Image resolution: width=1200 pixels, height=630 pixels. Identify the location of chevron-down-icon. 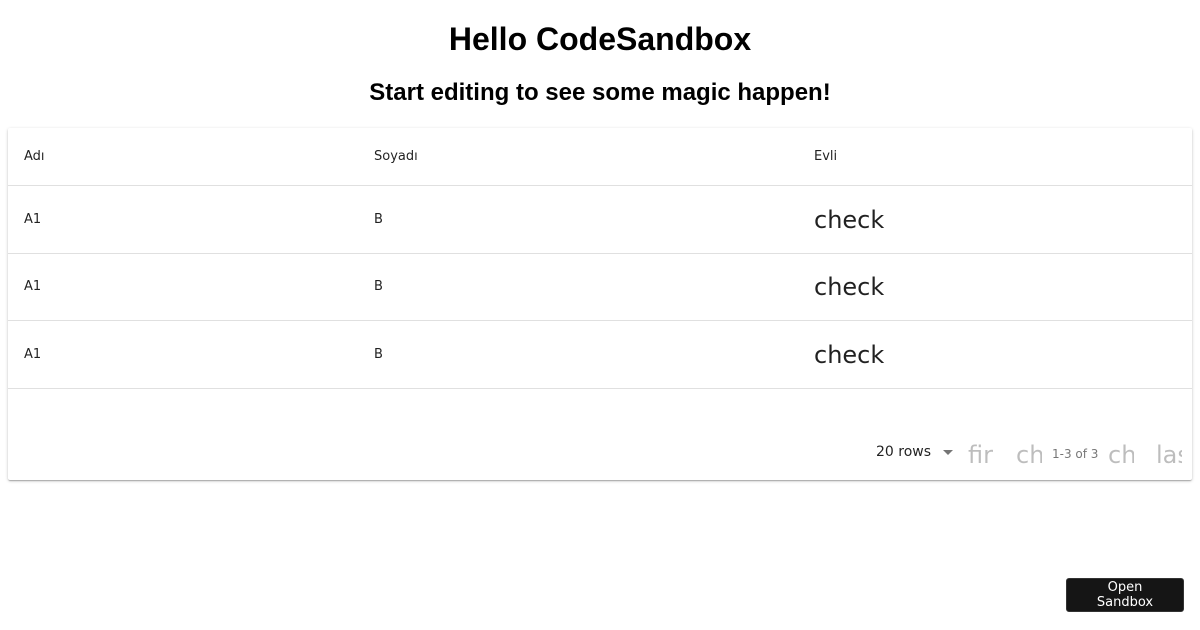
(948, 452).